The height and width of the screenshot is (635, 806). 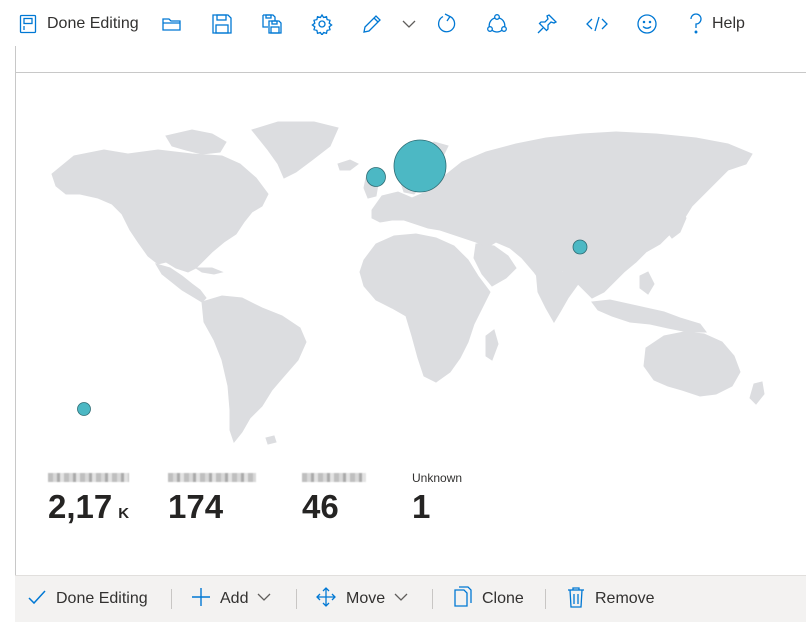 I want to click on code-icon, so click(x=597, y=24).